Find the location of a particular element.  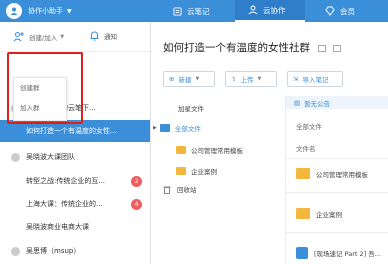

sidebar-toolbar: 创建/加入 ▼ 通知 is located at coordinates (75, 37).